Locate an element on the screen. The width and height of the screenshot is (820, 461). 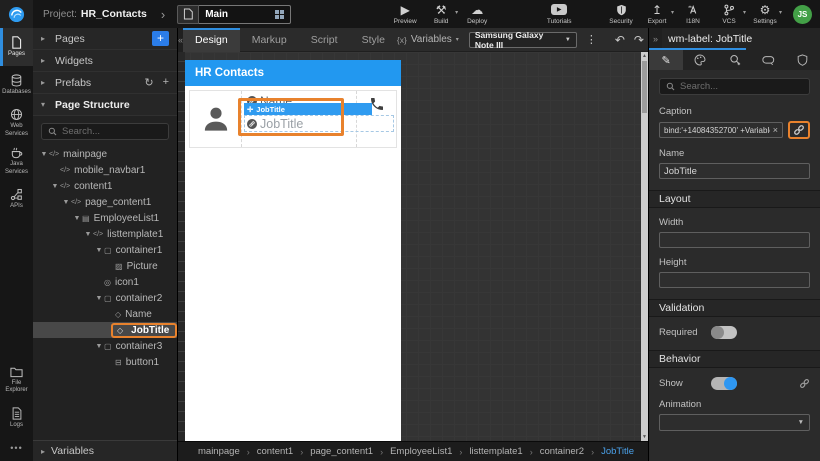
rail-item-apis: APIs is located at coordinates (16, 199).